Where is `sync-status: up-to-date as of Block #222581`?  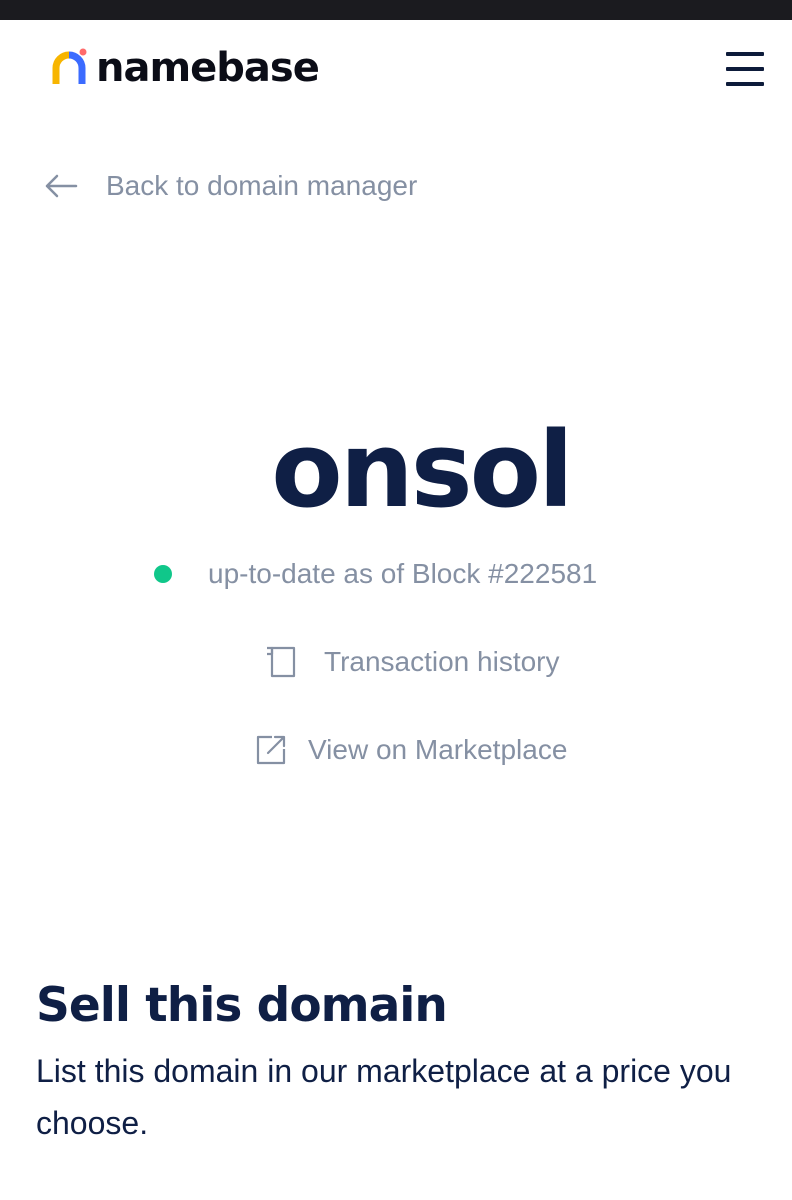
sync-status: up-to-date as of Block #222581 is located at coordinates (375, 574).